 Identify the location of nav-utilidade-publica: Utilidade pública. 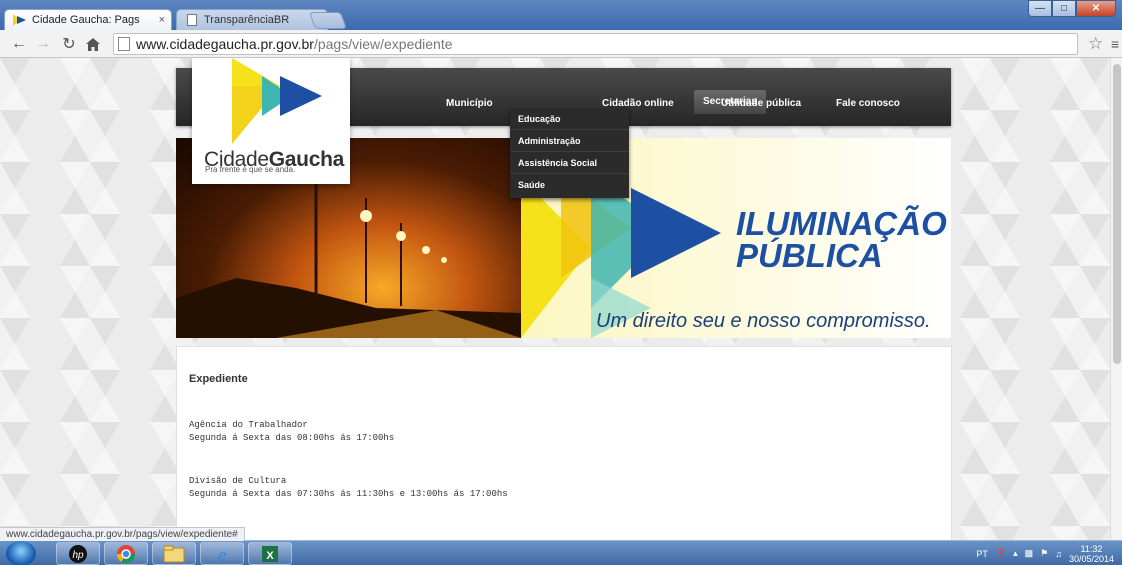
(761, 103).